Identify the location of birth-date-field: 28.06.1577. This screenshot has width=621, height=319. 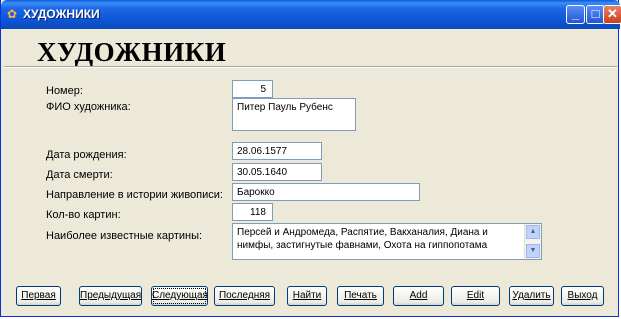
(277, 151).